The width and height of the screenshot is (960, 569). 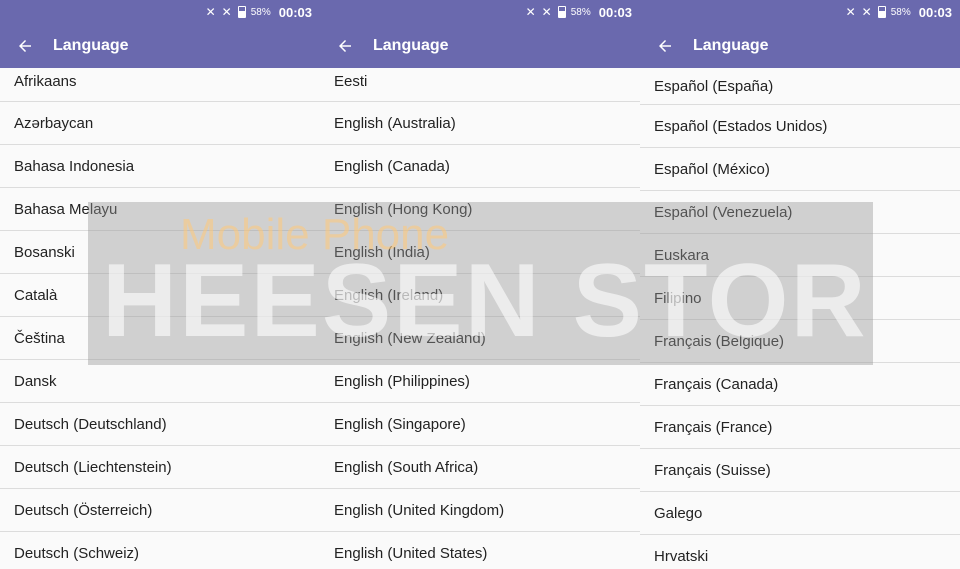 What do you see at coordinates (800, 384) in the screenshot?
I see `language-item: Français (Canada)` at bounding box center [800, 384].